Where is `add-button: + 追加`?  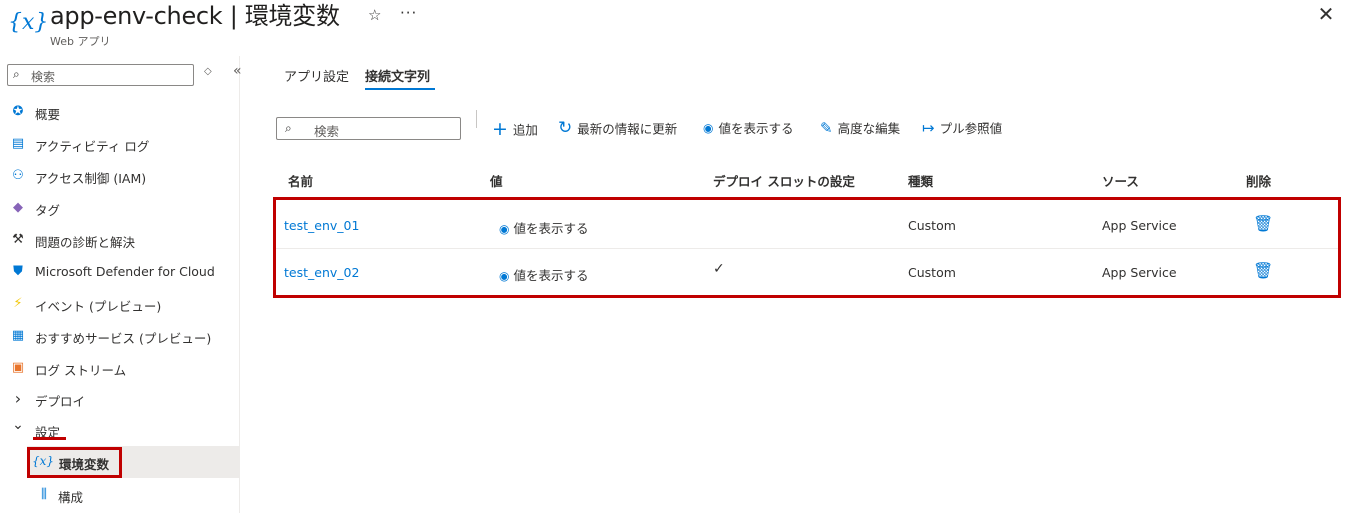
add-button: + 追加 is located at coordinates (515, 129).